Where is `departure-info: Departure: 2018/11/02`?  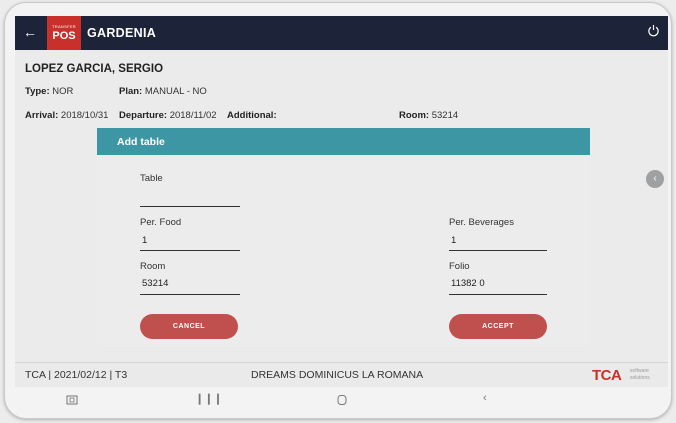
departure-info: Departure: 2018/11/02 is located at coordinates (168, 115).